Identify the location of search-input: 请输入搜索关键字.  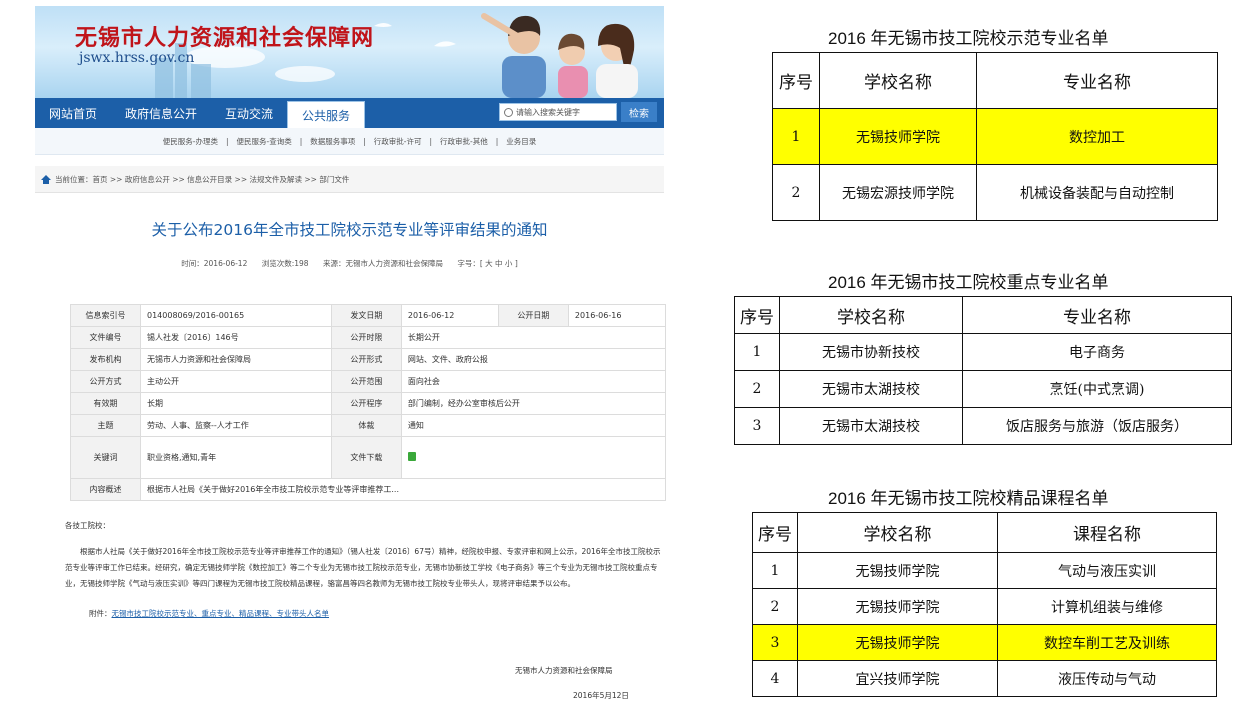
(558, 112).